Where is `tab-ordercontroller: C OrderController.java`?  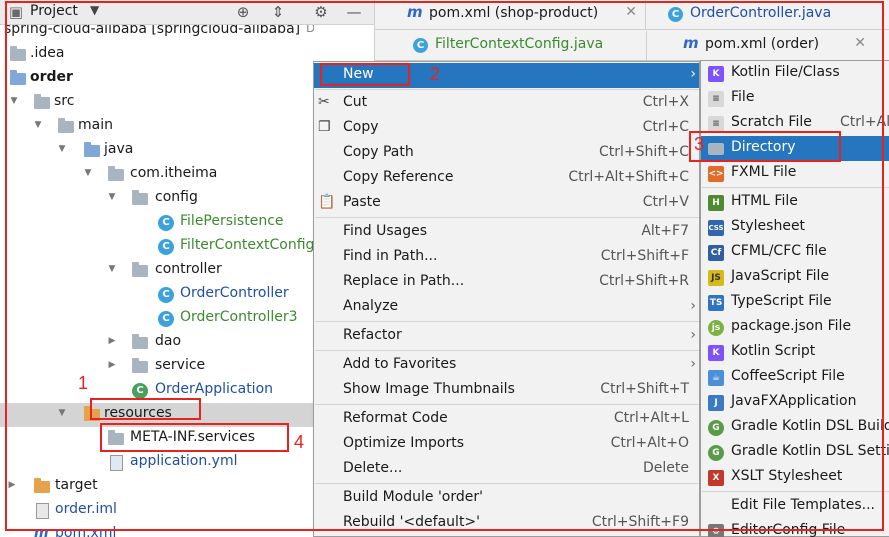 tab-ordercontroller: C OrderController.java is located at coordinates (767, 15).